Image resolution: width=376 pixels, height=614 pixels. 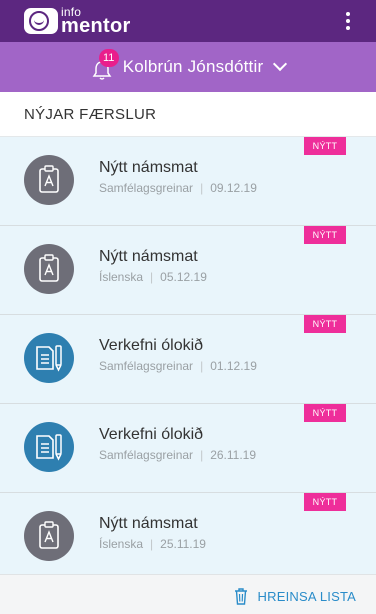 I want to click on logo-text-big: mentor, so click(x=96, y=26).